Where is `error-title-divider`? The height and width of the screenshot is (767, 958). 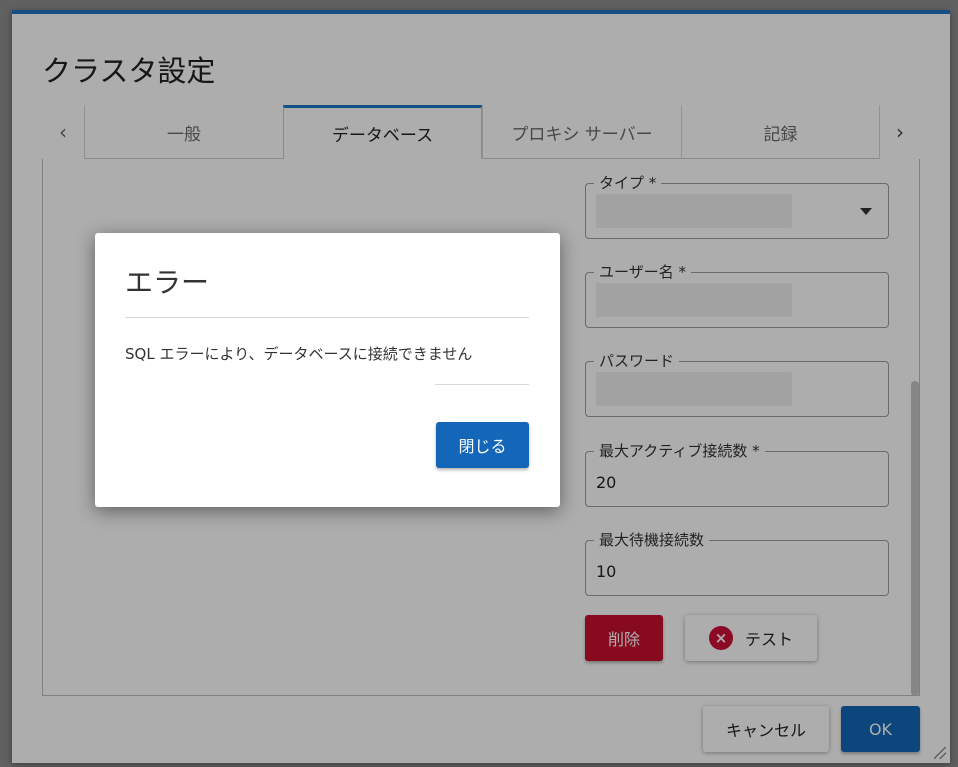 error-title-divider is located at coordinates (327, 317).